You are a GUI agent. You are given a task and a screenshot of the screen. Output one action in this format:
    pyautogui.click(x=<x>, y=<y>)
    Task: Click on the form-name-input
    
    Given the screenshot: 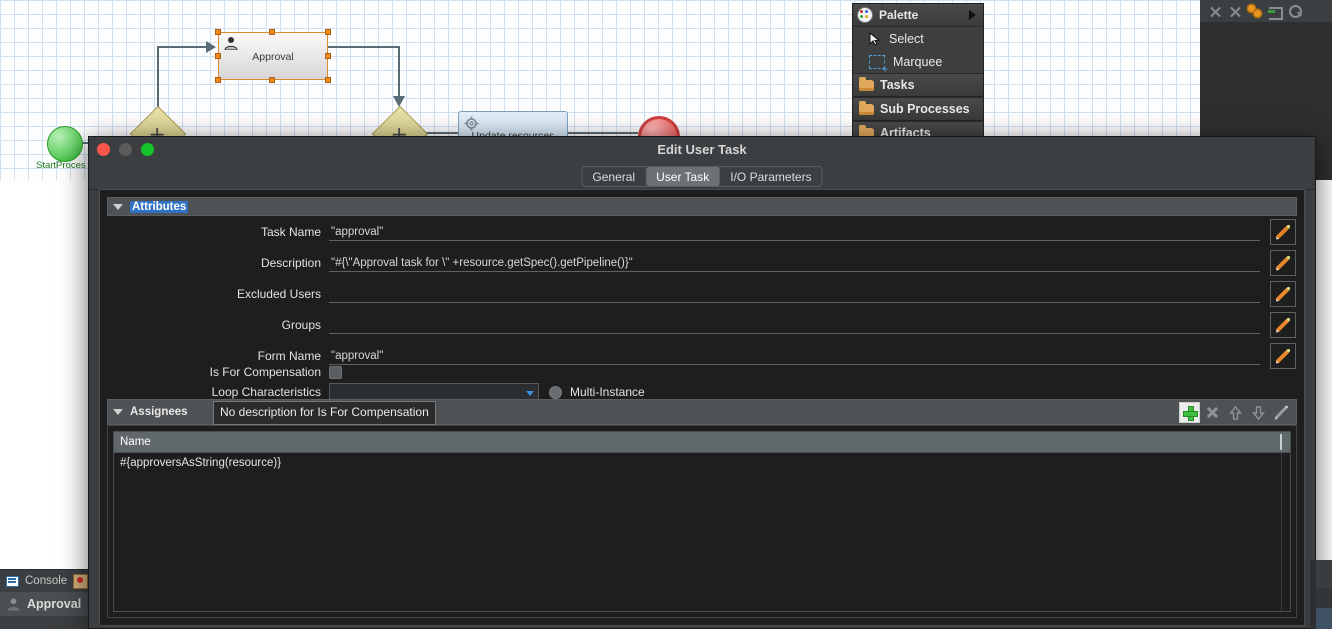 What is the action you would take?
    pyautogui.click(x=794, y=356)
    